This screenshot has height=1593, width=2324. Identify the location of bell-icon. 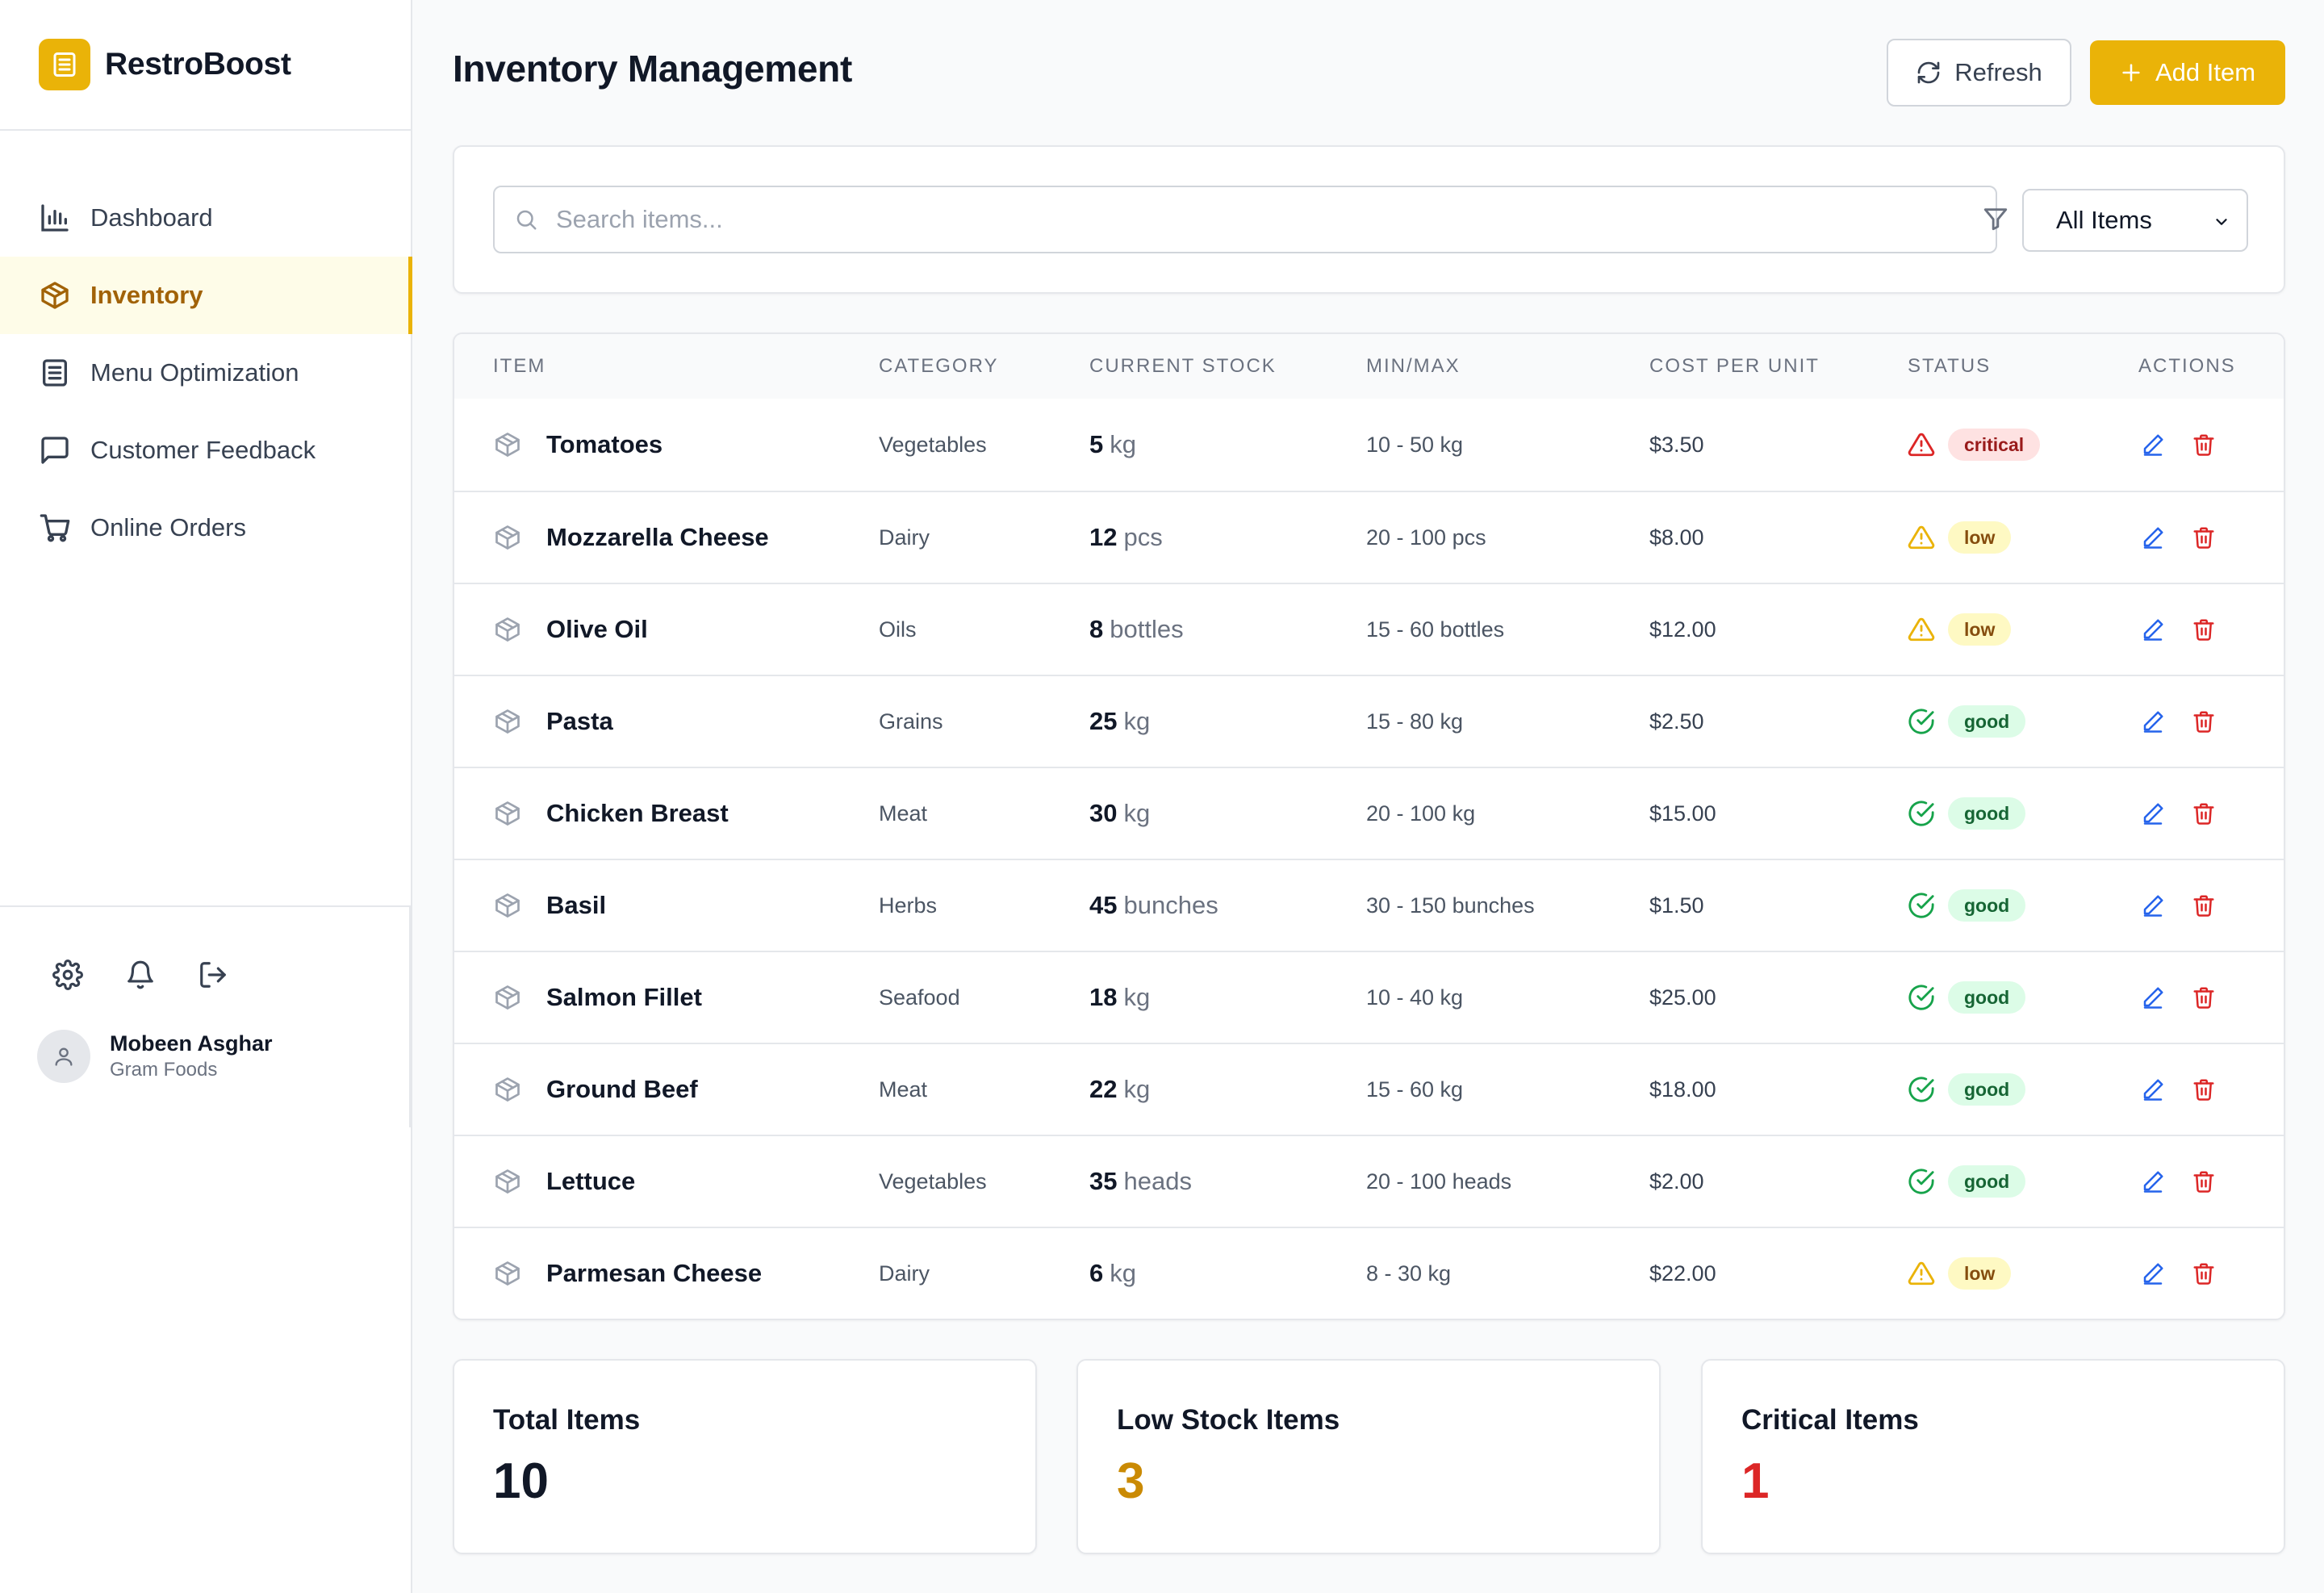
(140, 975).